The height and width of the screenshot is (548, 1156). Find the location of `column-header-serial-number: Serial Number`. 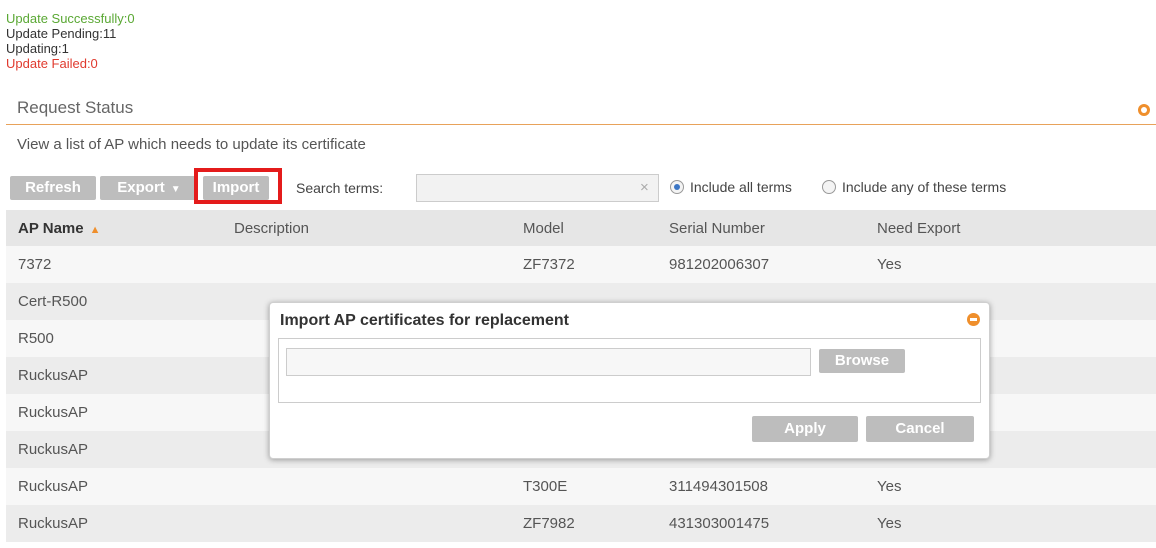

column-header-serial-number: Serial Number is located at coordinates (761, 228).